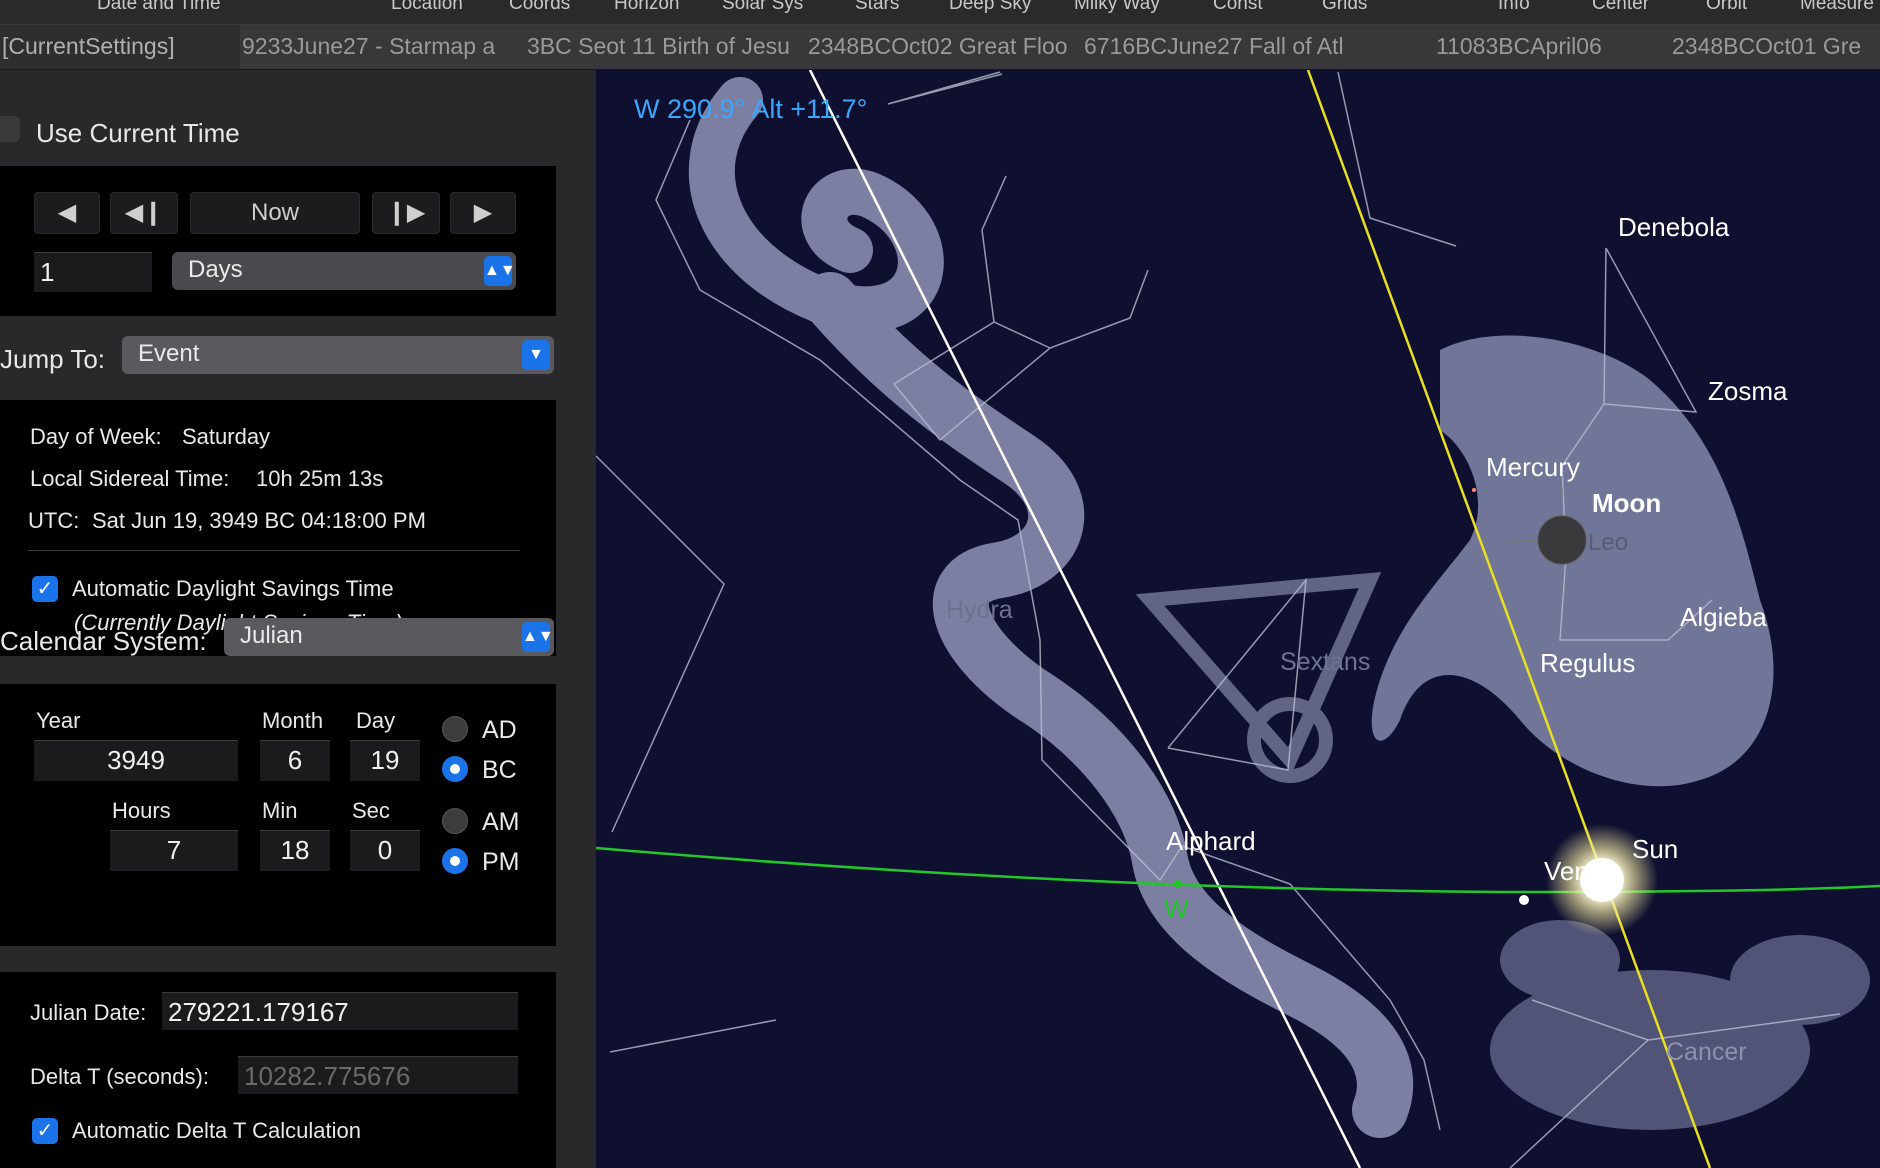 The width and height of the screenshot is (1880, 1168). Describe the element at coordinates (138, 133) in the screenshot. I see `use-current-time-label: Use Current Time` at that location.